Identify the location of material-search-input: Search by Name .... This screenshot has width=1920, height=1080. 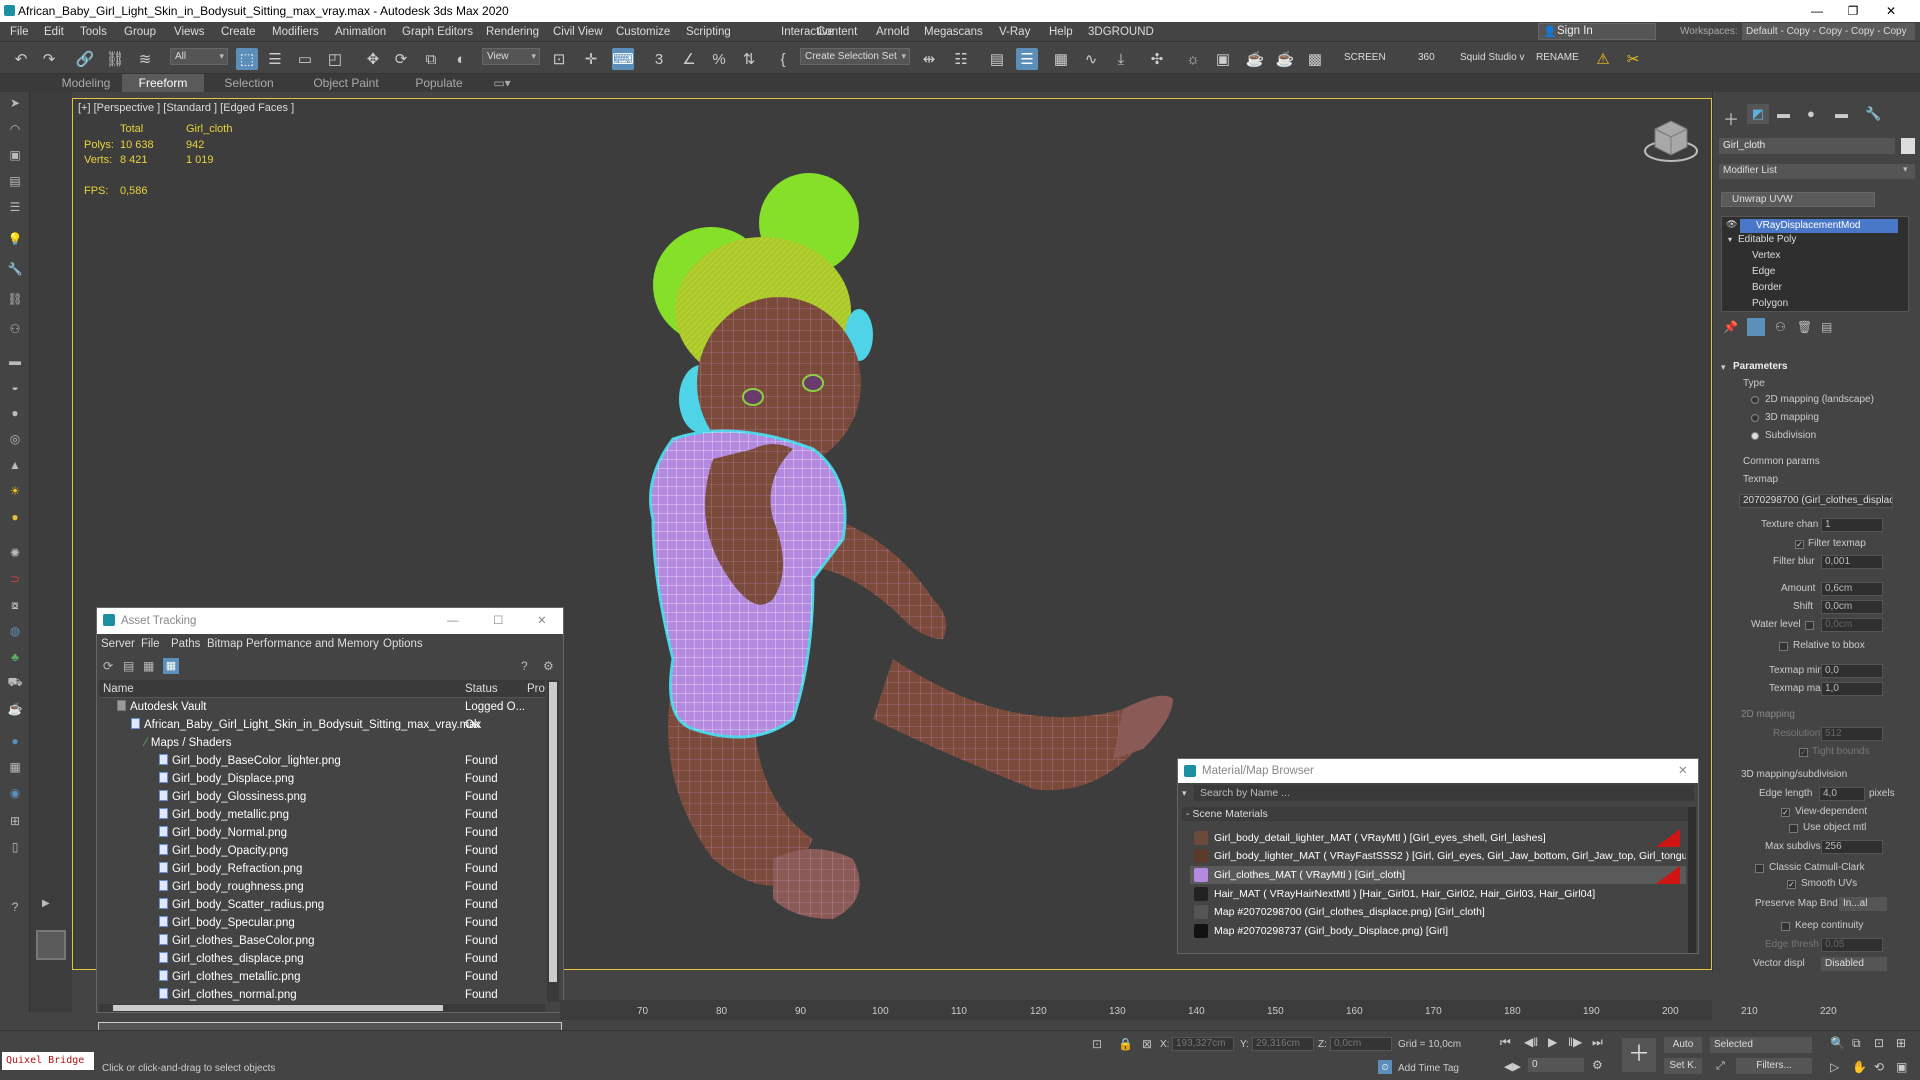
(1444, 793).